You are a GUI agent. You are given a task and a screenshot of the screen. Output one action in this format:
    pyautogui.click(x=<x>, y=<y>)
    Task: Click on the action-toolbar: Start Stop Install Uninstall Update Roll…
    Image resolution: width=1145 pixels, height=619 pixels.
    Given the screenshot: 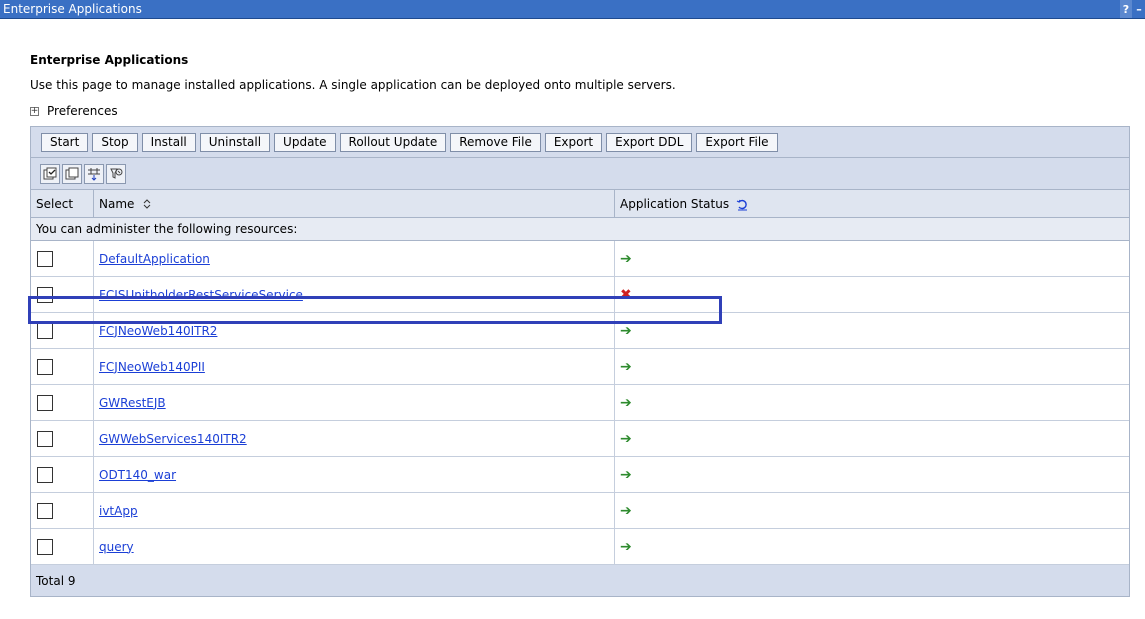 What is the action you would take?
    pyautogui.click(x=580, y=142)
    